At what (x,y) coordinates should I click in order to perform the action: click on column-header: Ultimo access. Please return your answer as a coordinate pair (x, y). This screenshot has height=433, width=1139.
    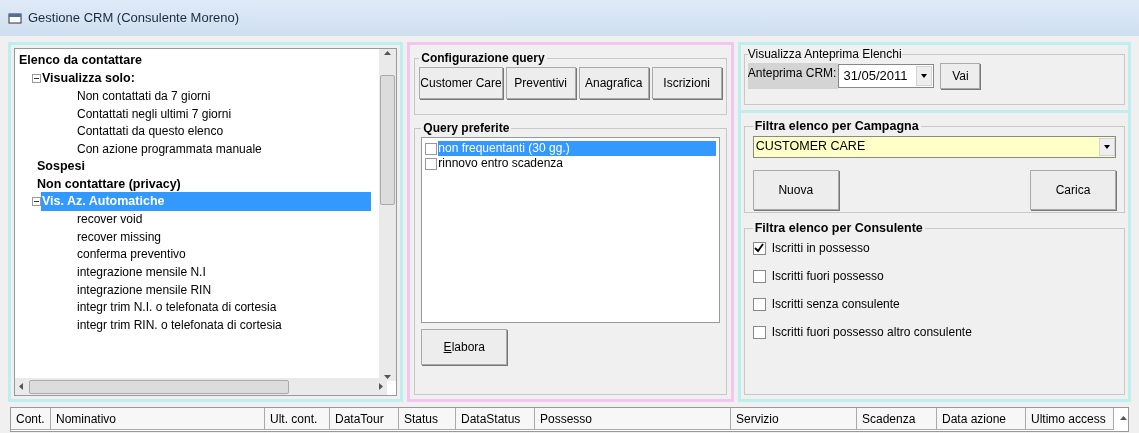
    Looking at the image, I should click on (1070, 419).